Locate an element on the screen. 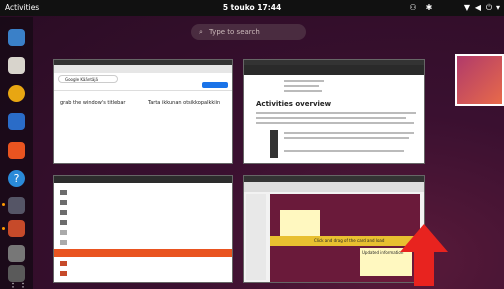 This screenshot has width=504, height=289. menu-arrow-icon: ▾ is located at coordinates (498, 8).